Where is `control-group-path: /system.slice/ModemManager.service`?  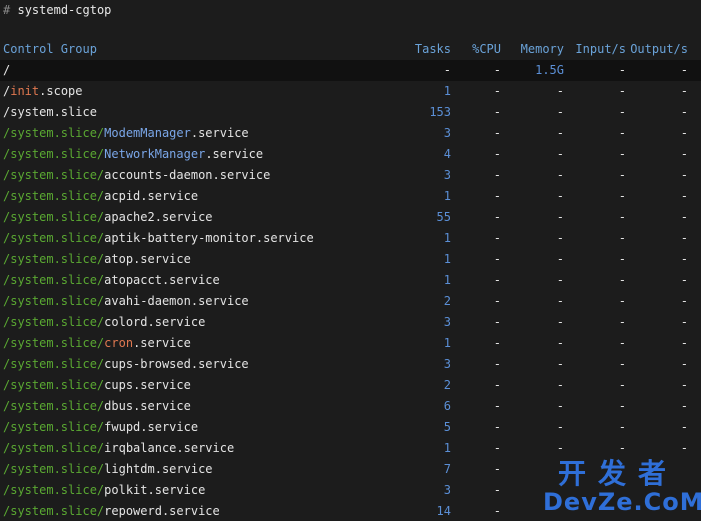
control-group-path: /system.slice/ModemManager.service is located at coordinates (126, 133).